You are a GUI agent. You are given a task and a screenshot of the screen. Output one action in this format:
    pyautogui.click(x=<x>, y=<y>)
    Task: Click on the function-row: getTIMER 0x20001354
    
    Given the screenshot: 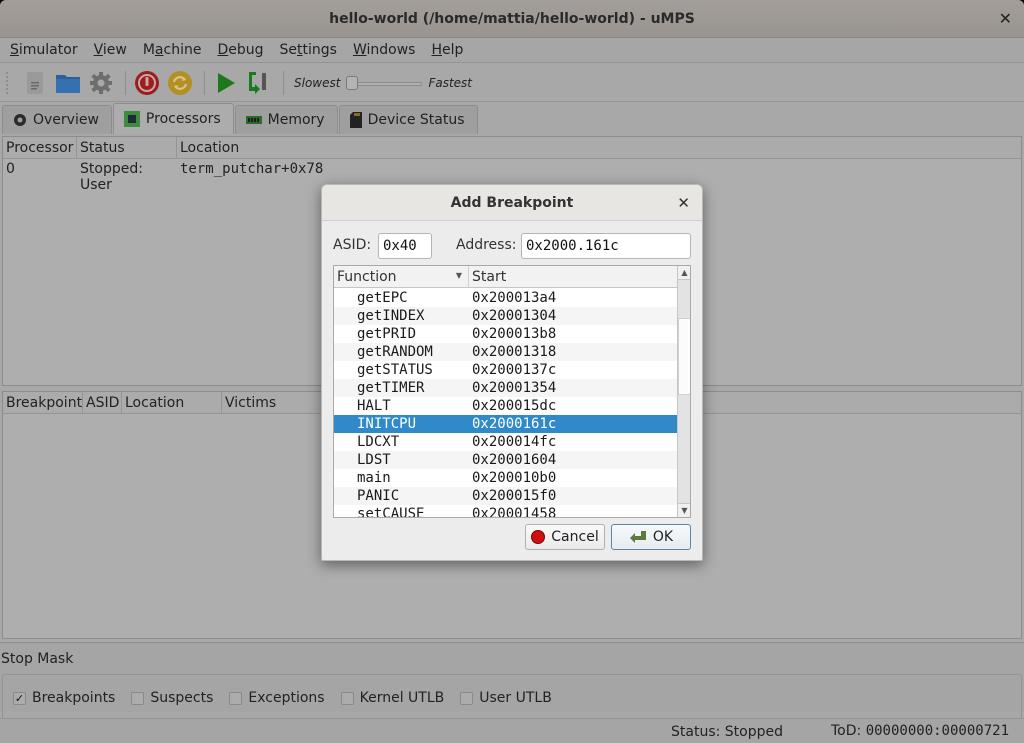 What is the action you would take?
    pyautogui.click(x=505, y=388)
    